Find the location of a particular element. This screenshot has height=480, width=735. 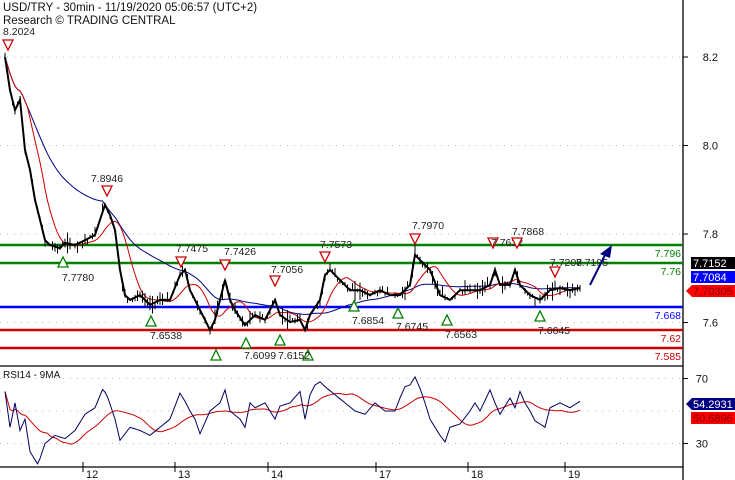

level-label: 7.796 is located at coordinates (668, 254).